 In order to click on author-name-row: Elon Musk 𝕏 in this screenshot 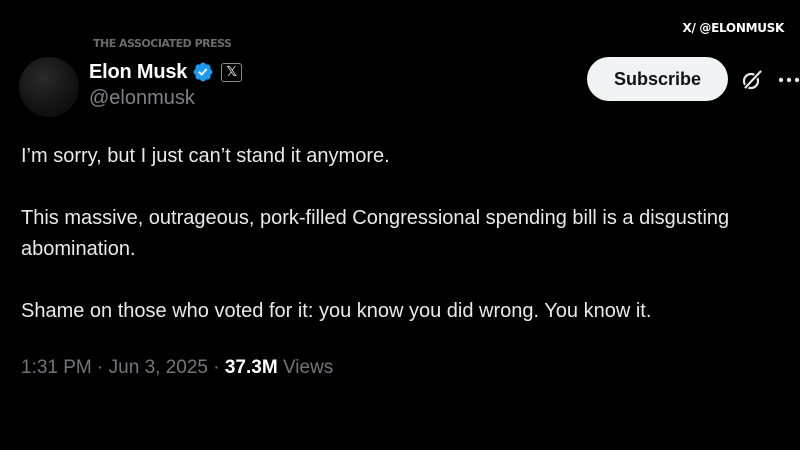, I will do `click(166, 72)`.